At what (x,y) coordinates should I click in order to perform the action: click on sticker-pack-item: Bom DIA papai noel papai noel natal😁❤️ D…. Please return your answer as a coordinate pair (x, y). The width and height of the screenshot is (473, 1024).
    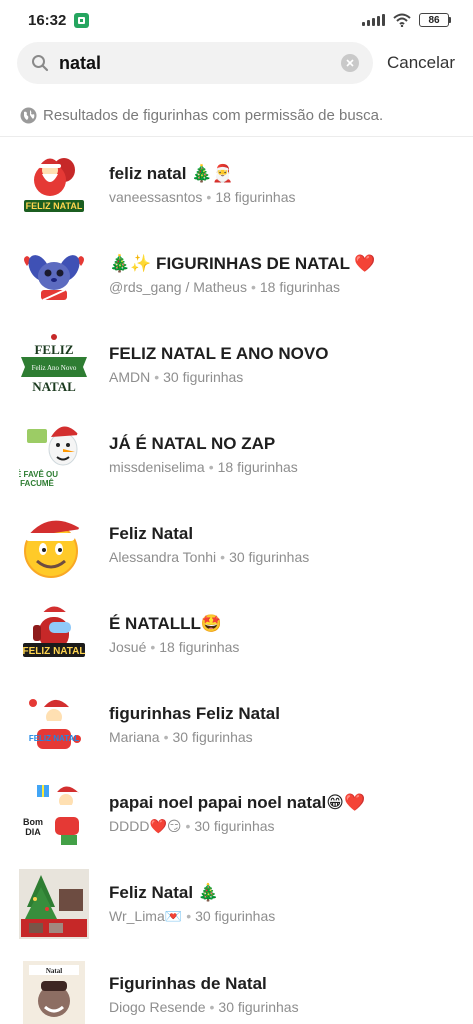
    Looking at the image, I should click on (236, 814).